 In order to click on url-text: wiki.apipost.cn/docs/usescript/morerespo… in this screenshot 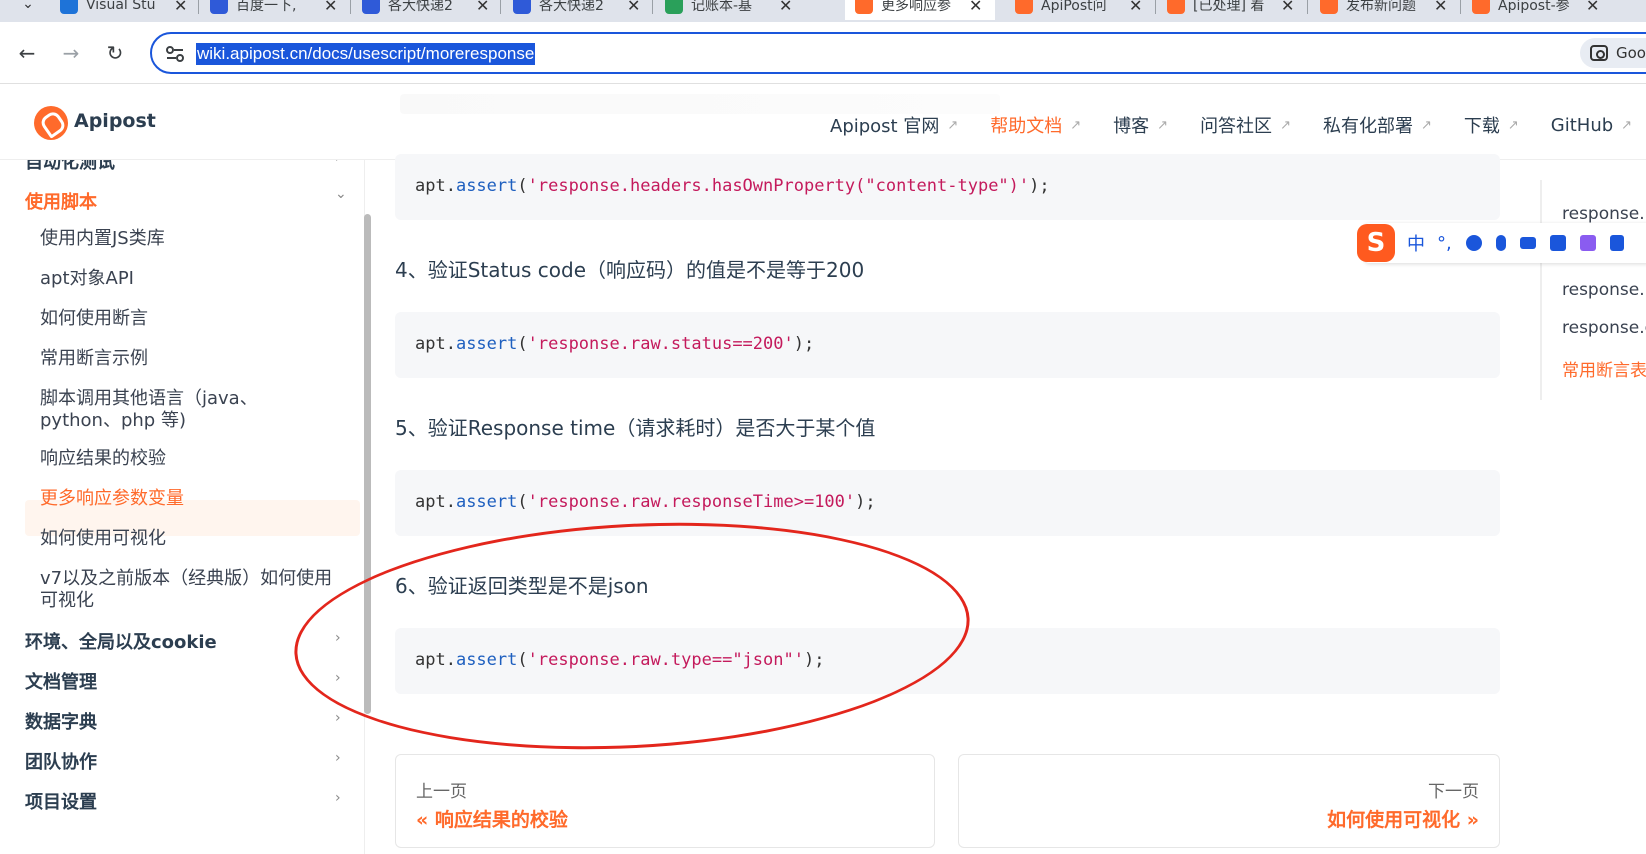, I will do `click(366, 54)`.